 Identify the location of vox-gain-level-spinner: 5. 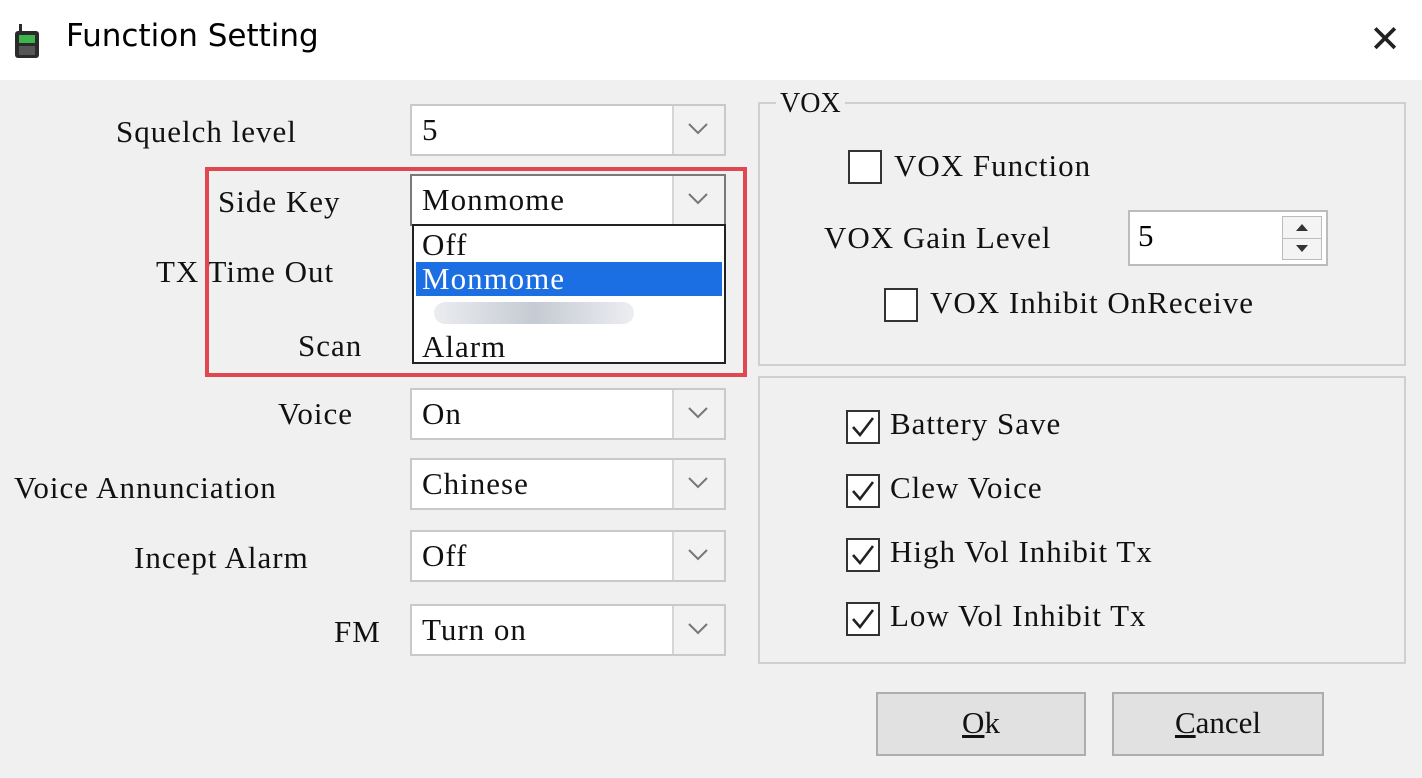
(1228, 238).